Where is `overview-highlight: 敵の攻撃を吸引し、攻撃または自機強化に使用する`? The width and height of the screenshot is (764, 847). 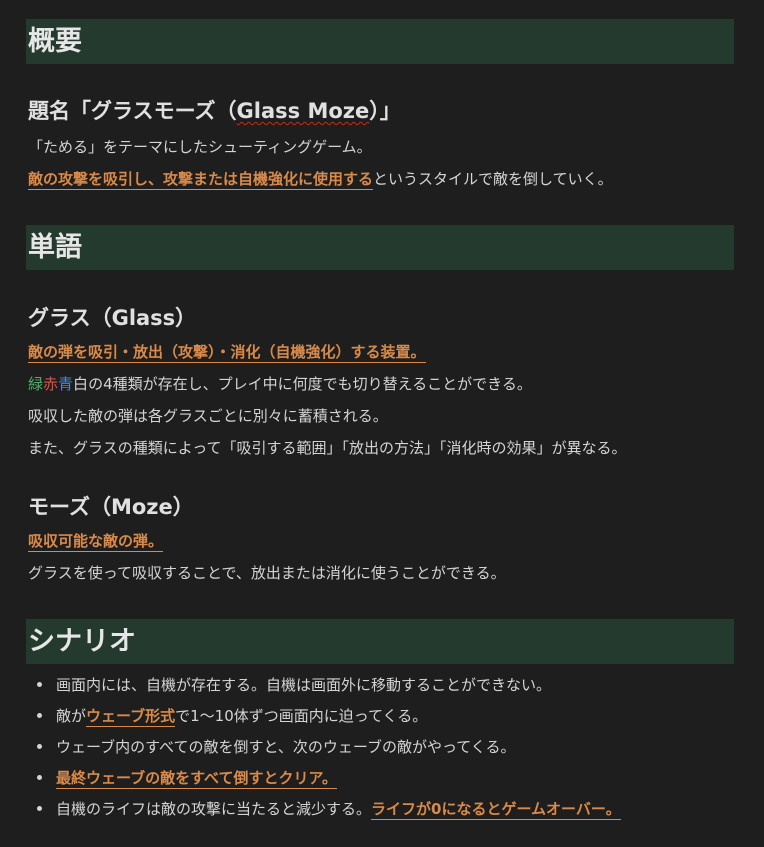 overview-highlight: 敵の攻撃を吸引し、攻撃または自機強化に使用する is located at coordinates (201, 180).